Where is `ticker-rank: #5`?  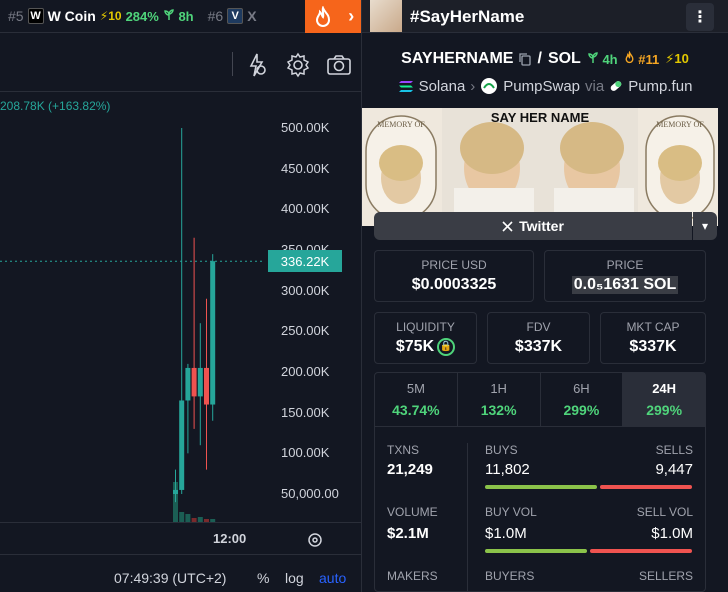 ticker-rank: #5 is located at coordinates (16, 16).